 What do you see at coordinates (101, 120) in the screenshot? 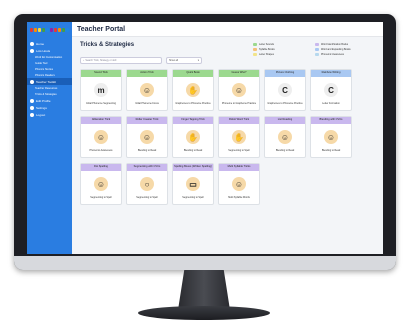
I see `card-header: Alliteration Trick` at bounding box center [101, 120].